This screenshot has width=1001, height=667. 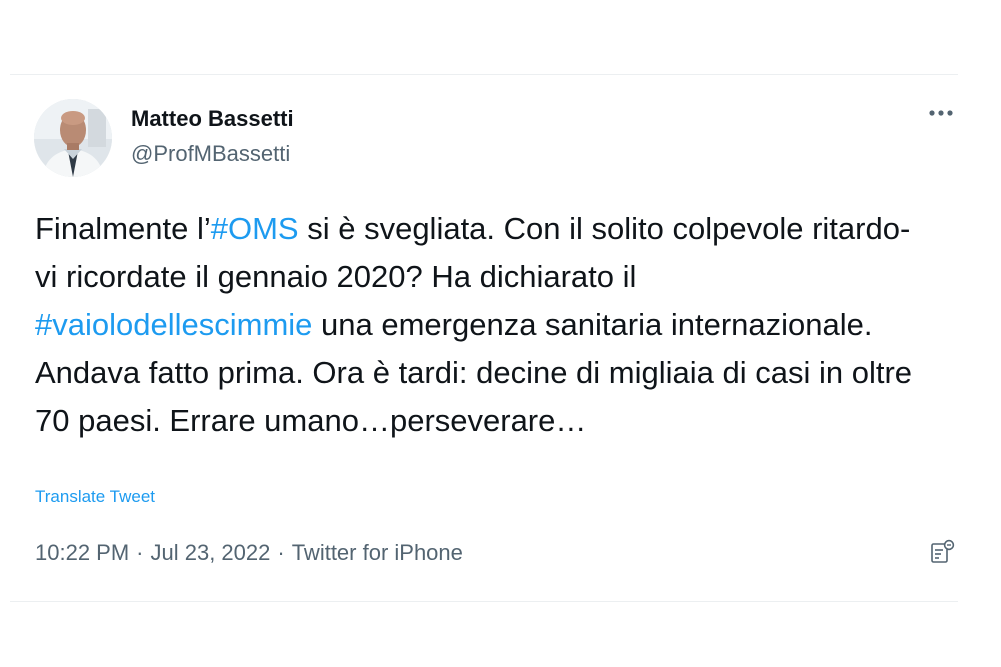 I want to click on tweet-analytics-icon, so click(x=942, y=552).